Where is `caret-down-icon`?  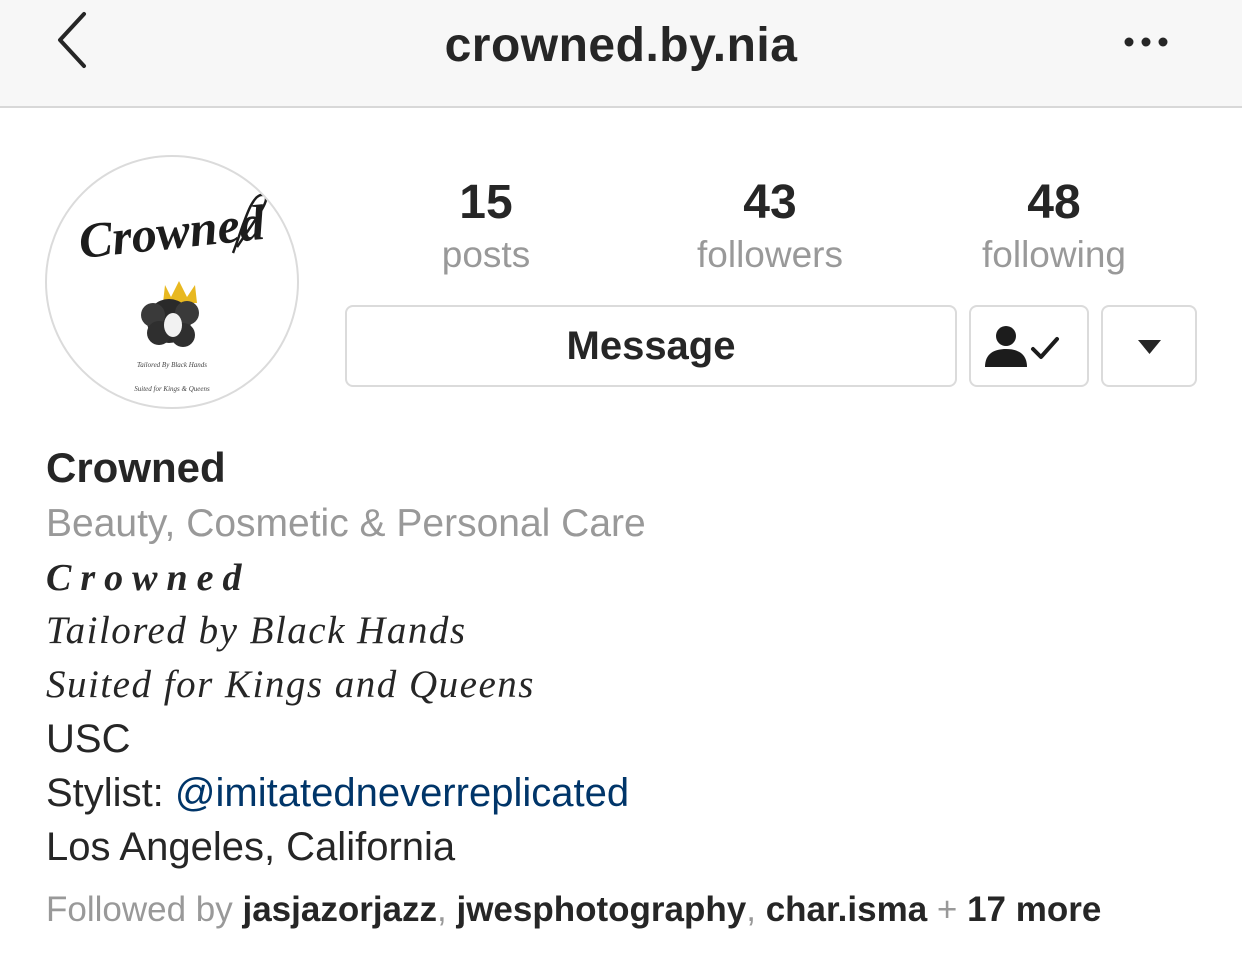
caret-down-icon is located at coordinates (1149, 347).